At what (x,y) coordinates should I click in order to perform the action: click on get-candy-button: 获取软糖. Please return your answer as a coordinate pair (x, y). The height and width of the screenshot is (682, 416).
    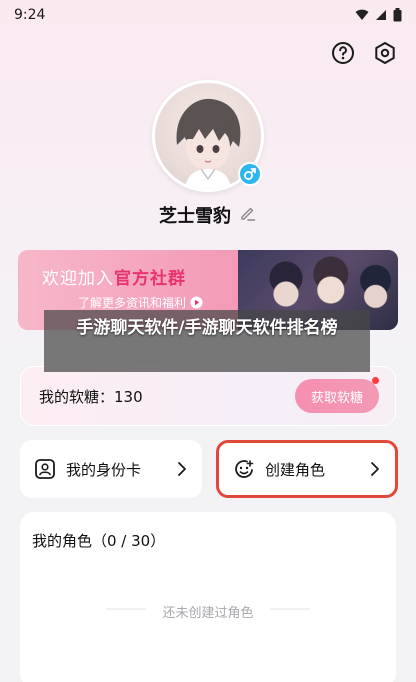
    Looking at the image, I should click on (336, 395).